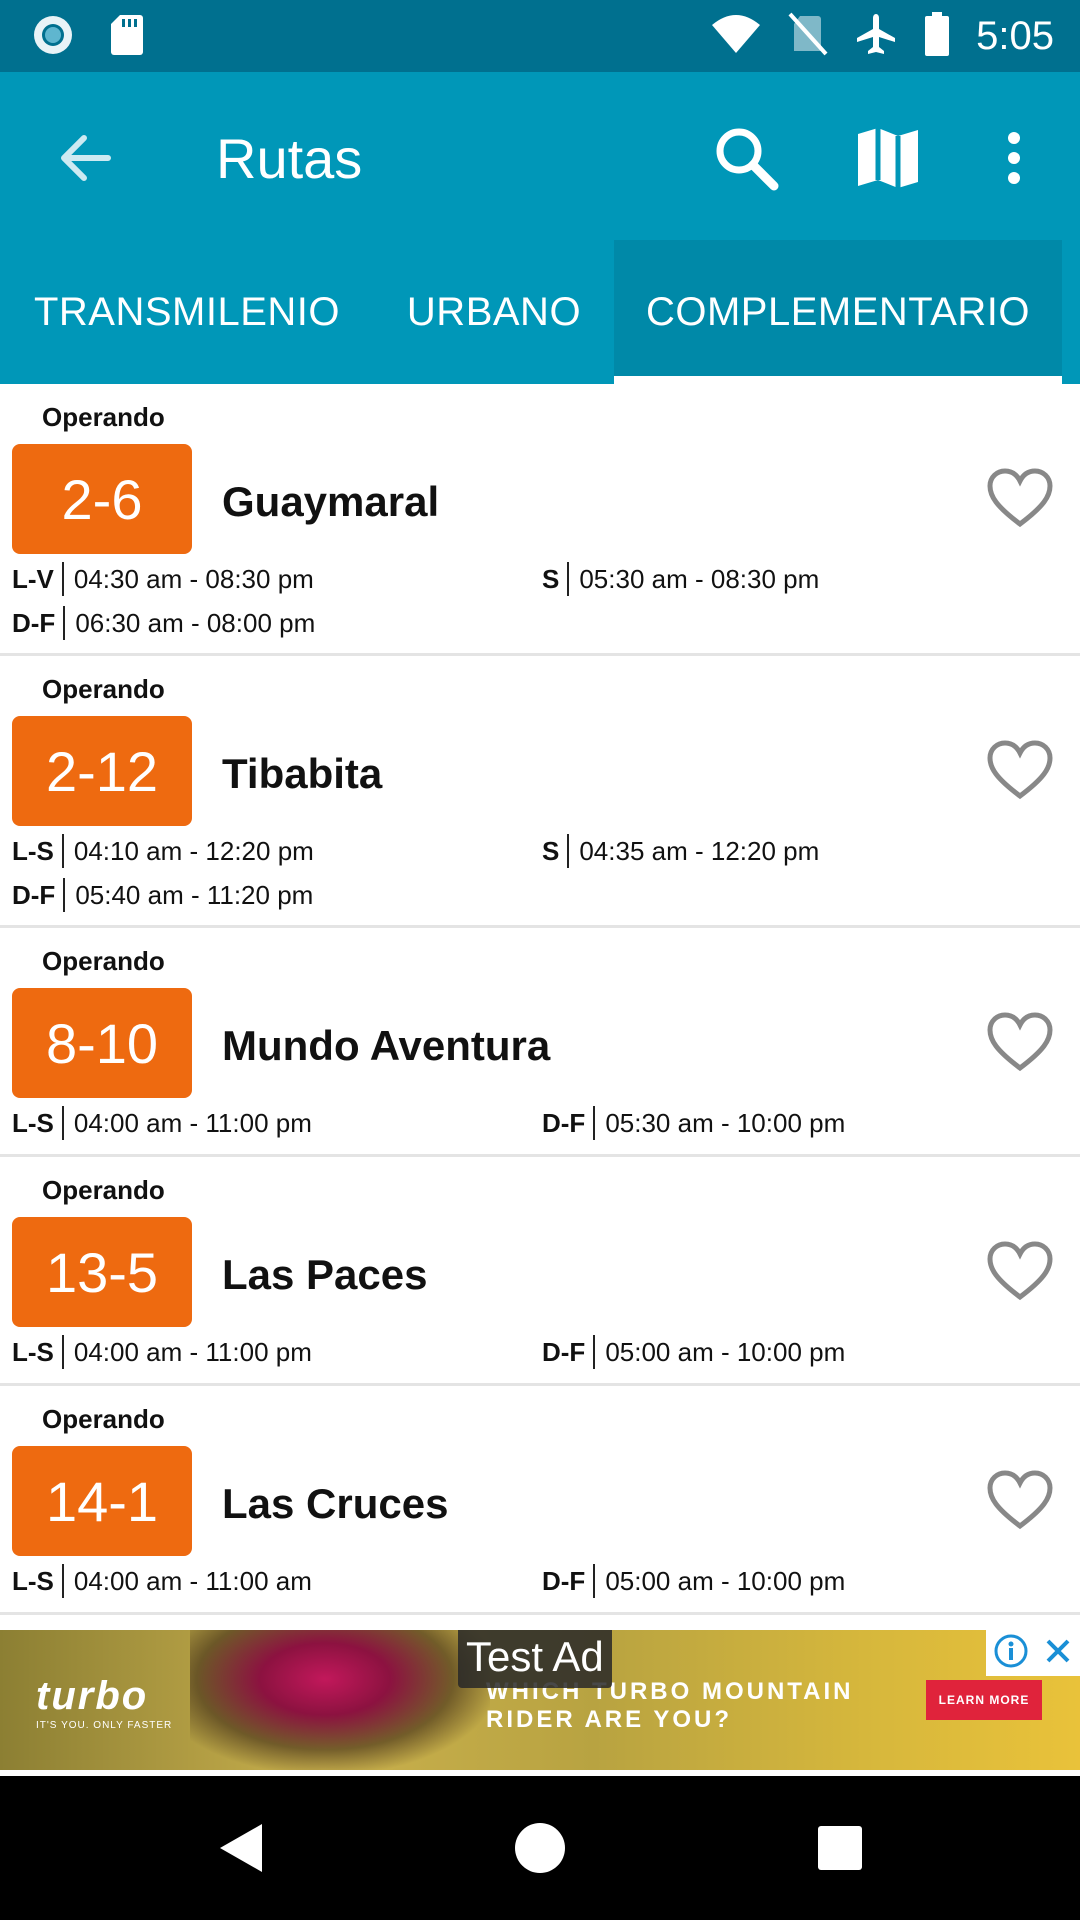 Image resolution: width=1080 pixels, height=1920 pixels. I want to click on wifi-icon, so click(736, 36).